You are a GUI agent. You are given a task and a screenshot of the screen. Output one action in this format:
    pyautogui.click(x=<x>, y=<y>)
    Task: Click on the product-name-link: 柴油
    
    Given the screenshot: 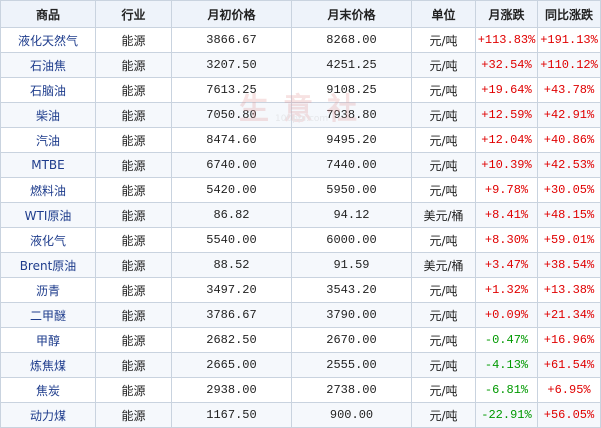 What is the action you would take?
    pyautogui.click(x=48, y=115)
    